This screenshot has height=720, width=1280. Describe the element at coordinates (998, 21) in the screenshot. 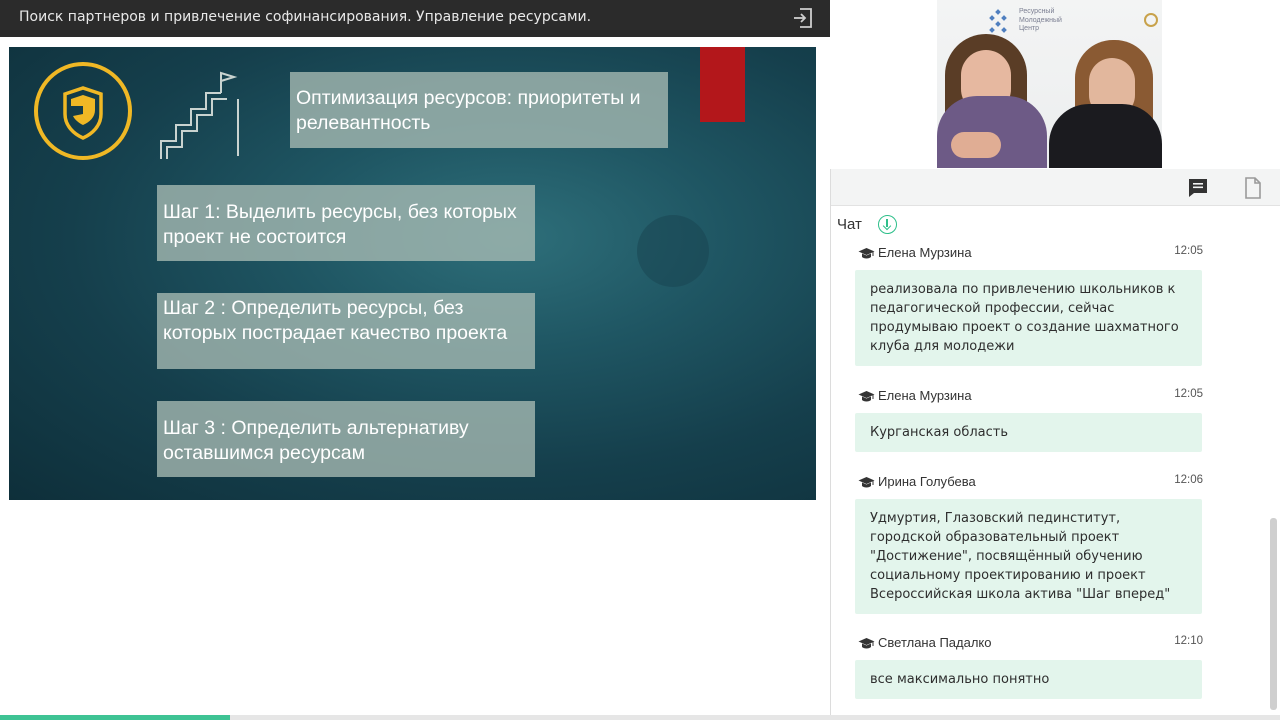

I see `banner-logo-icon` at that location.